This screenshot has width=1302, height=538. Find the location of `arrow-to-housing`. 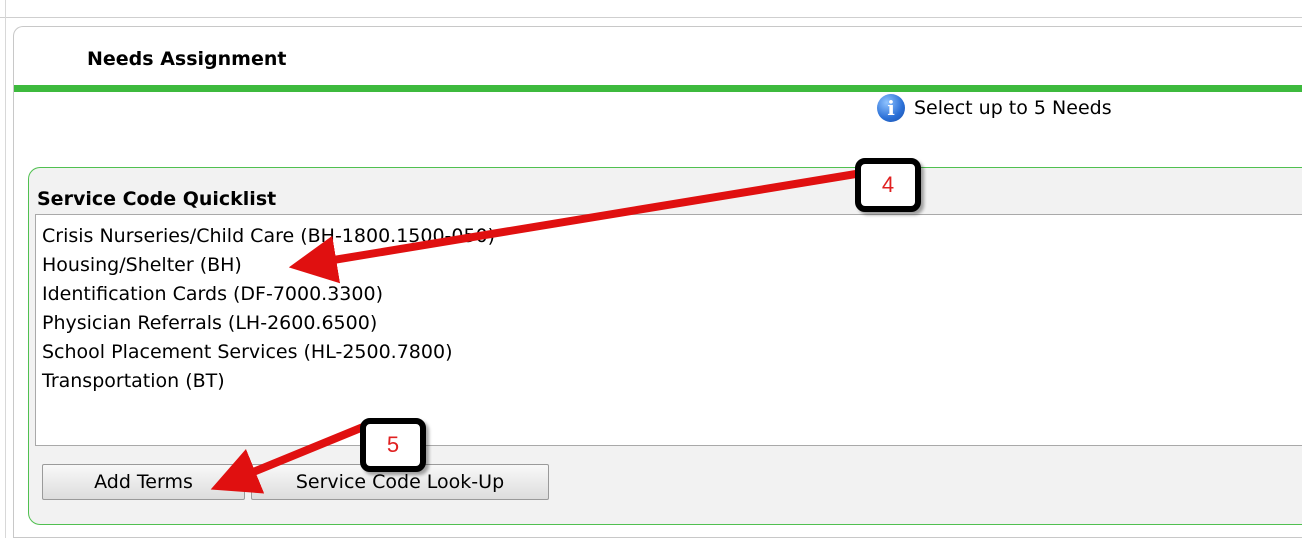

arrow-to-housing is located at coordinates (578, 226).